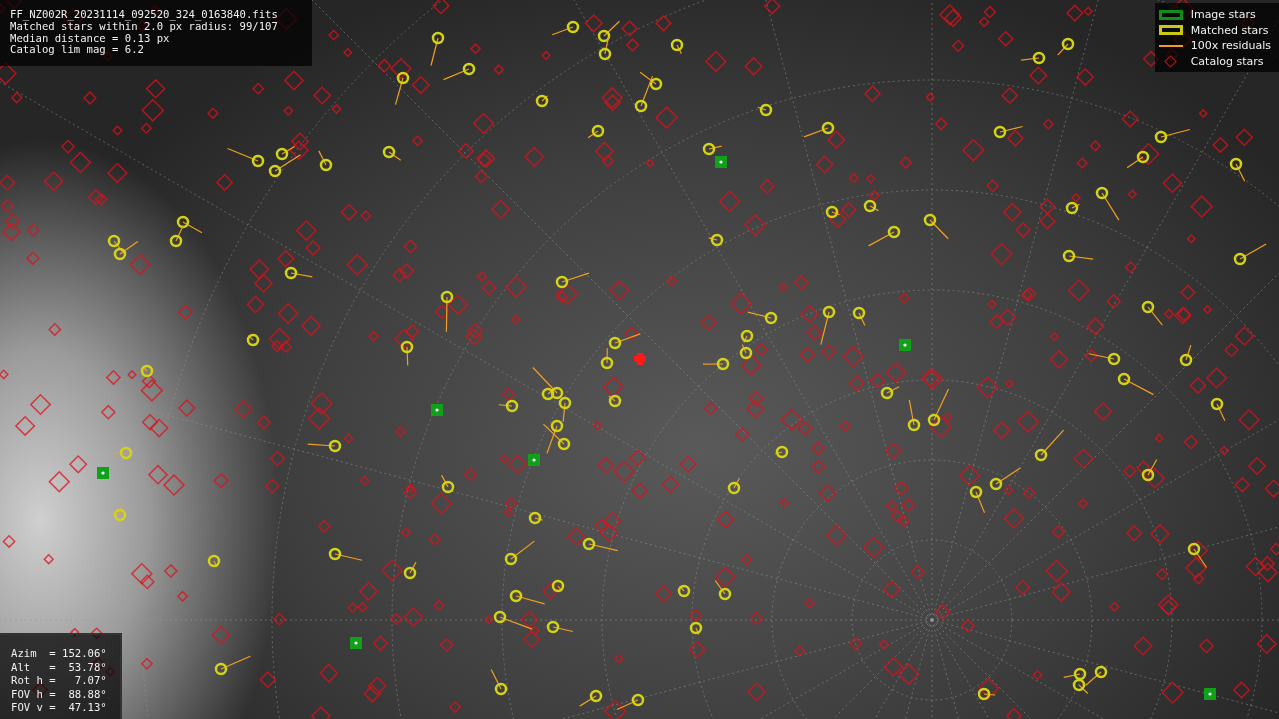 The height and width of the screenshot is (719, 1279). Describe the element at coordinates (90, 38) in the screenshot. I see `info-line: Median distance = 0.13 px` at that location.